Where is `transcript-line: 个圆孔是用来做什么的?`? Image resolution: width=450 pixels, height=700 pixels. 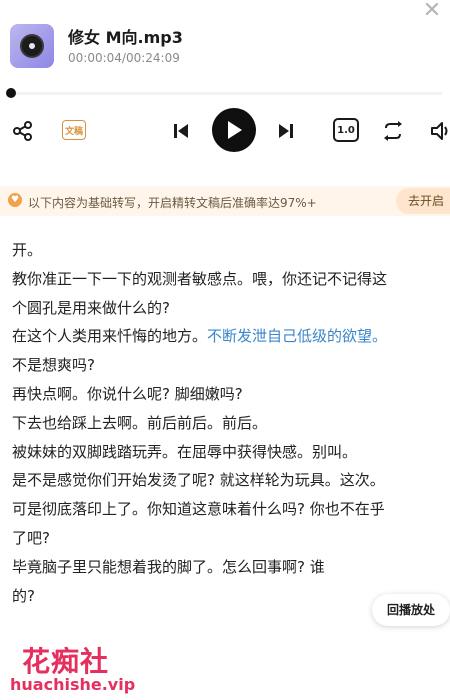 transcript-line: 个圆孔是用来做什么的? is located at coordinates (230, 308).